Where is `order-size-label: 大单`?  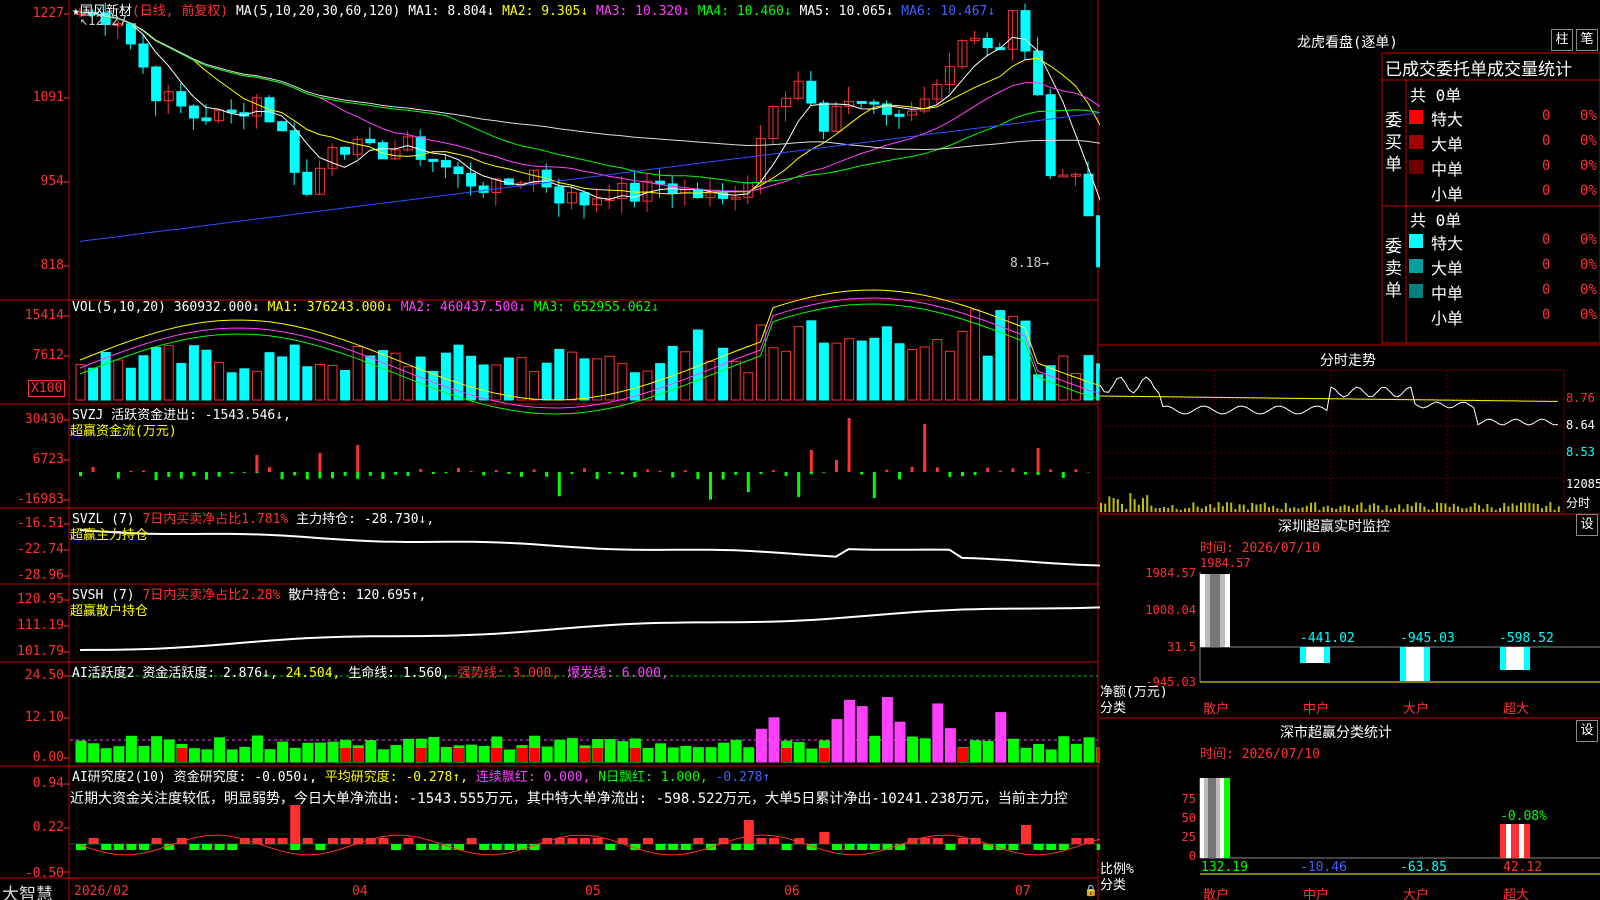 order-size-label: 大单 is located at coordinates (1447, 144).